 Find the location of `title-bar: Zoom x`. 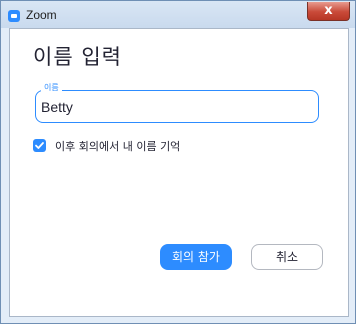

title-bar: Zoom x is located at coordinates (178, 14).